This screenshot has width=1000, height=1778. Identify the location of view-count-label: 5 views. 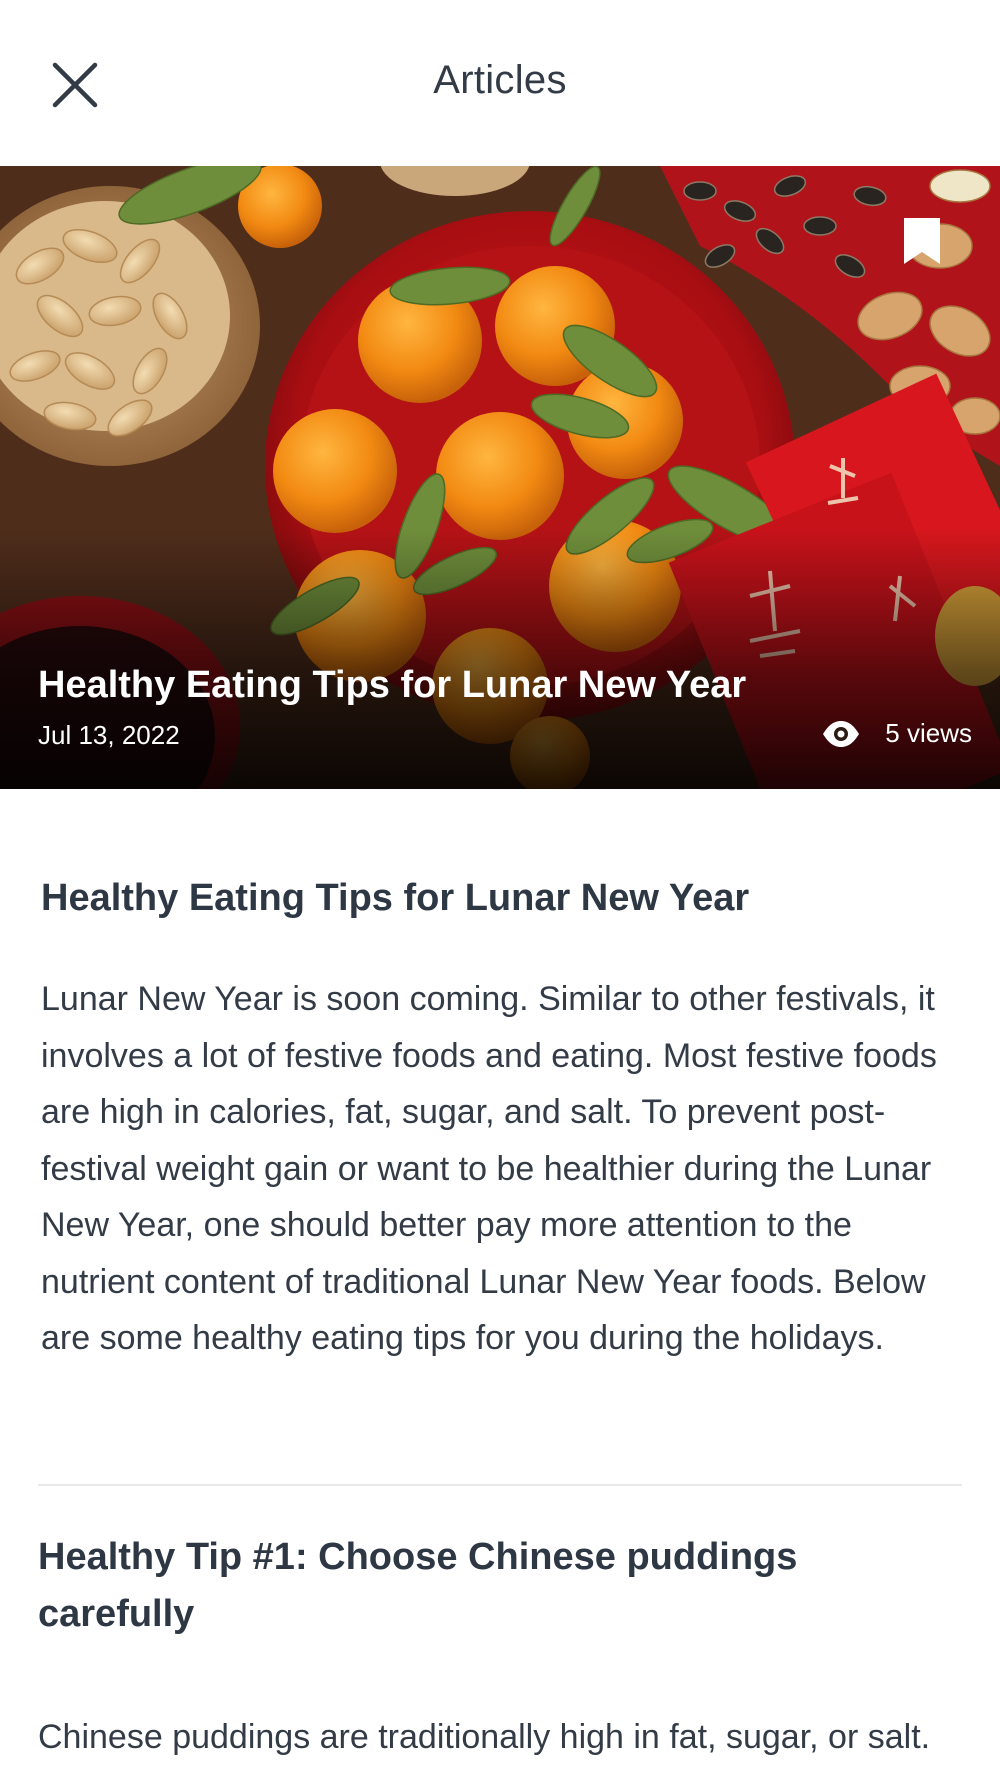
(928, 733).